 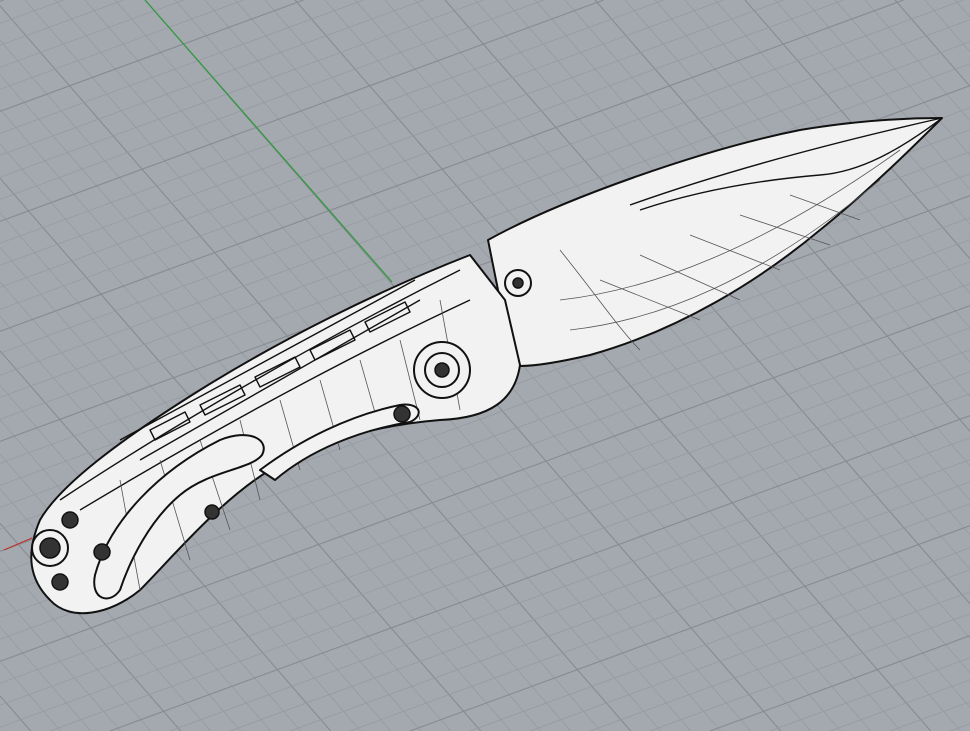 I want to click on x-axis-line, so click(x=18, y=544).